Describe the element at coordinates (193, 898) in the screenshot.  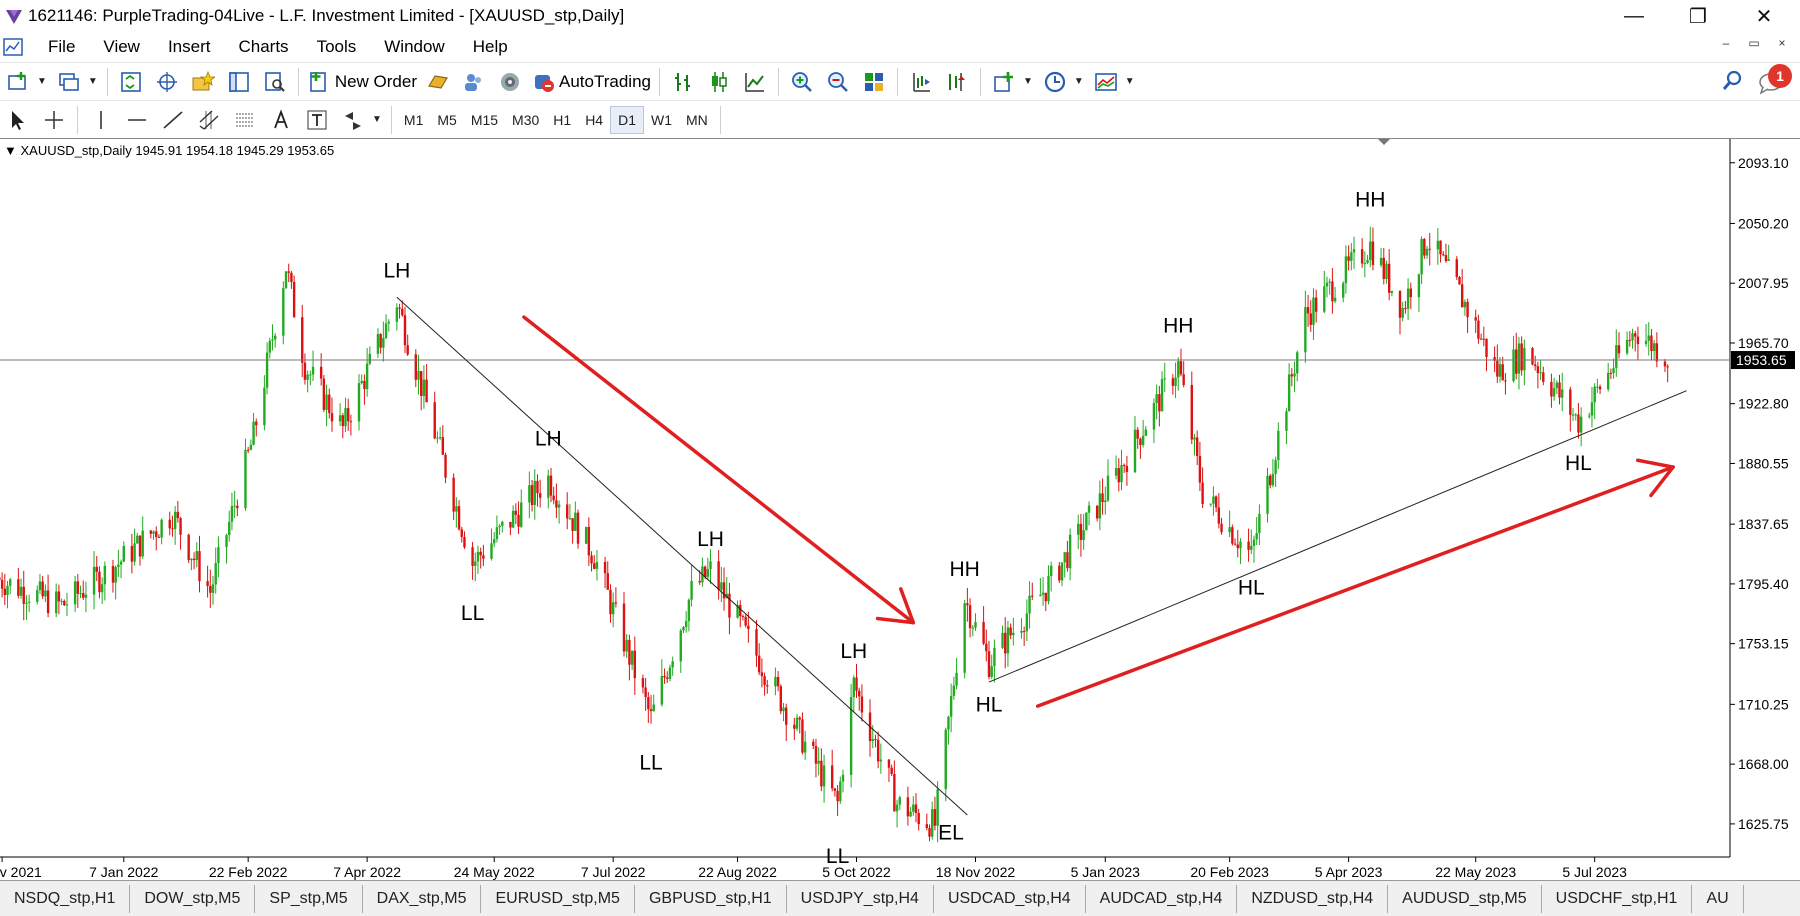
I see `tab-dow: DOW_stp,M5` at that location.